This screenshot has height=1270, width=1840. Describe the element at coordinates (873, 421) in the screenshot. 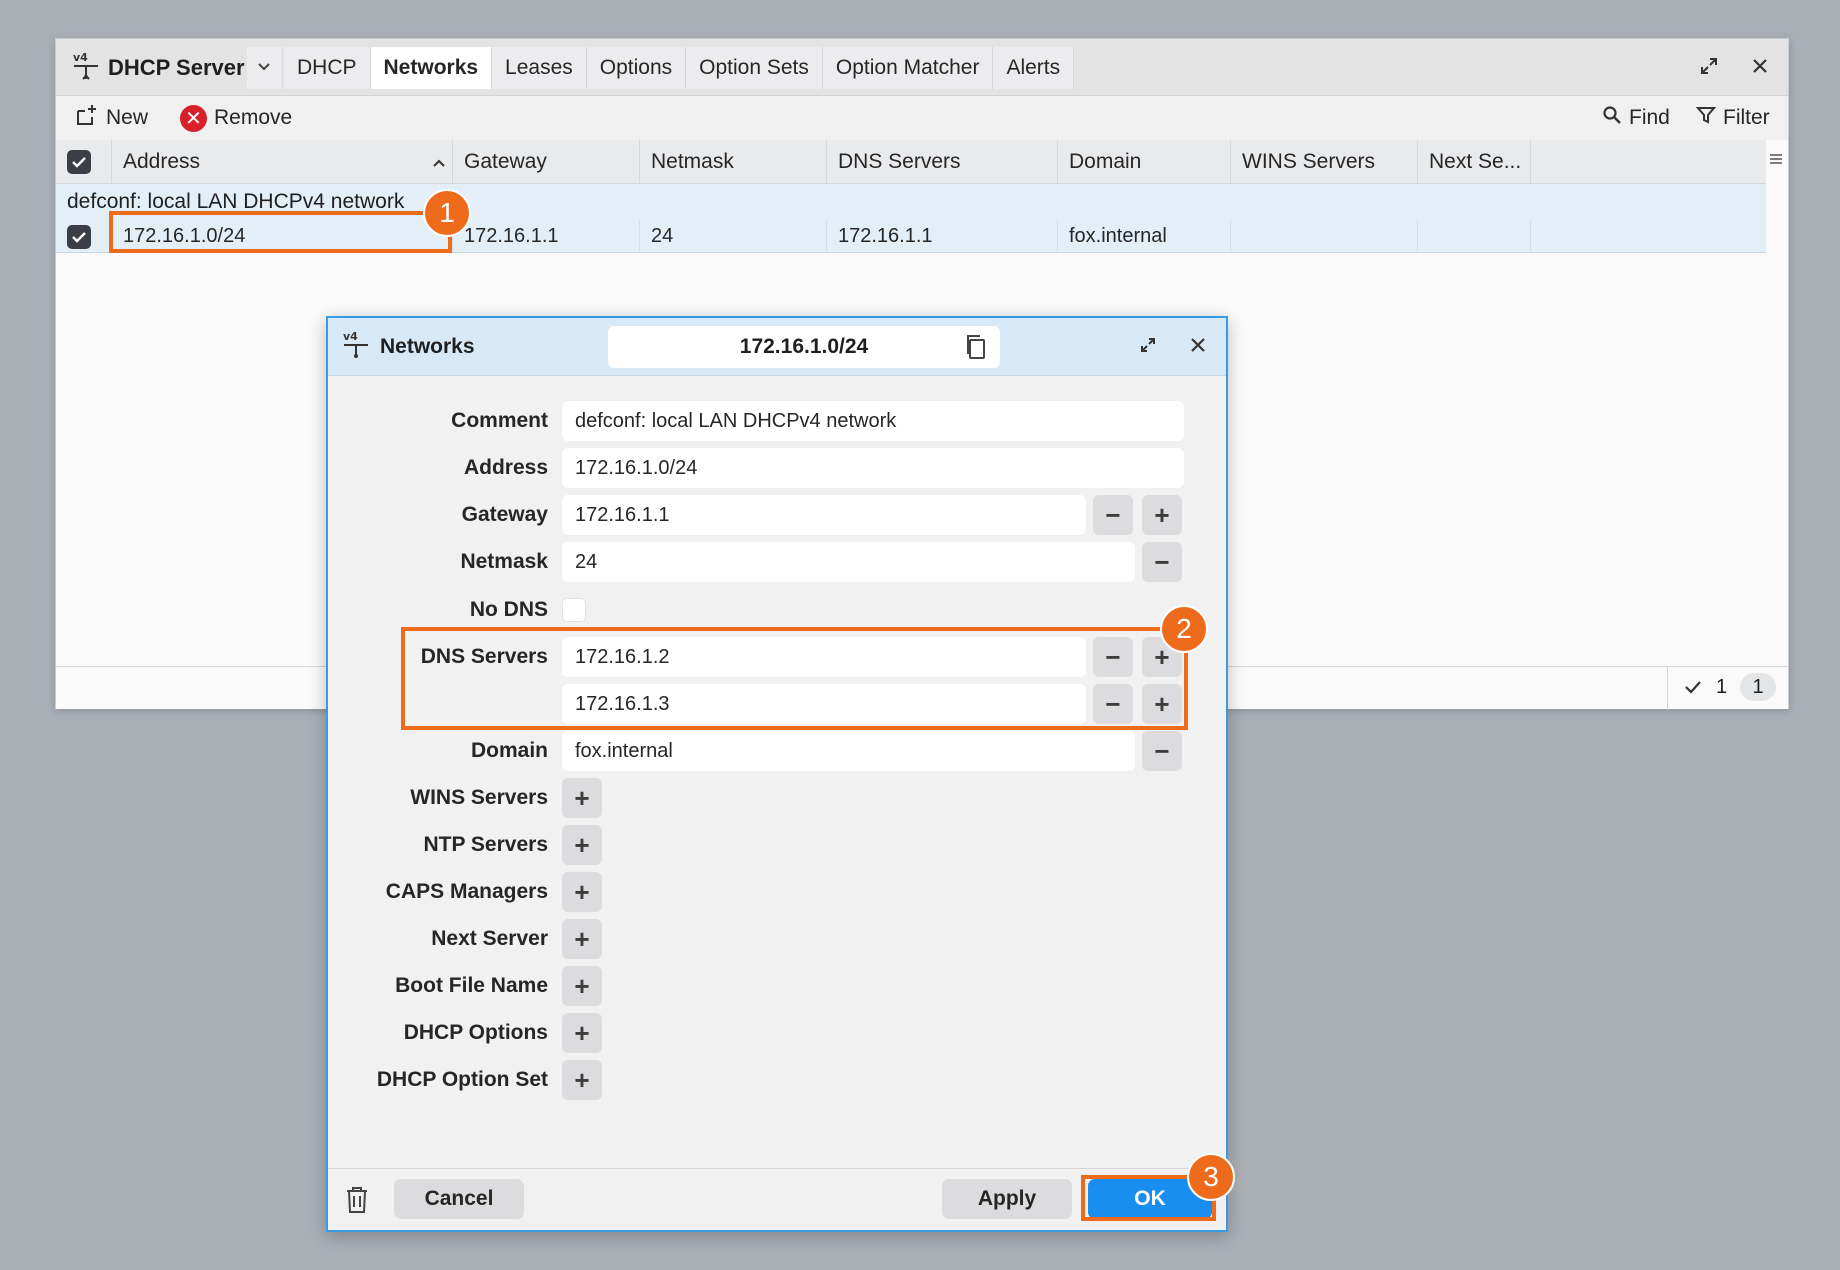

I see `comment-field: defconf: local LAN DHCPv4 network` at that location.